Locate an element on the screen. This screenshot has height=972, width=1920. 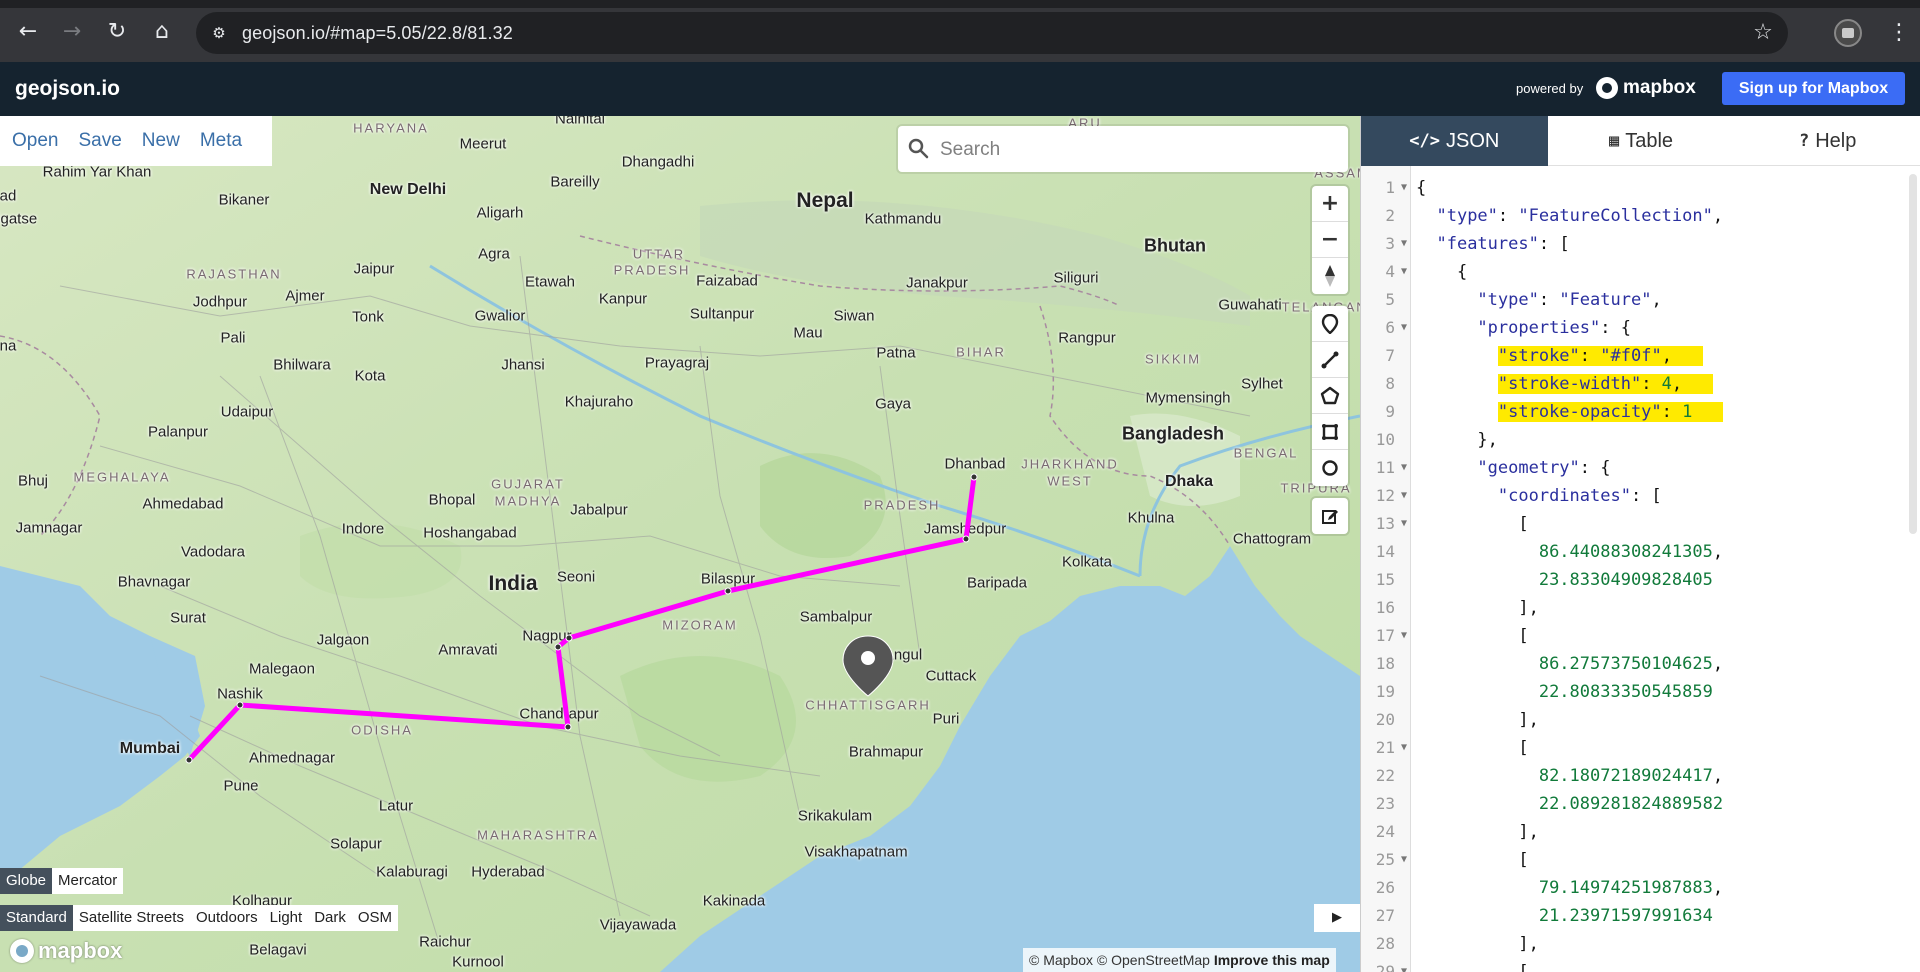
edit-geometry-button is located at coordinates (1330, 516).